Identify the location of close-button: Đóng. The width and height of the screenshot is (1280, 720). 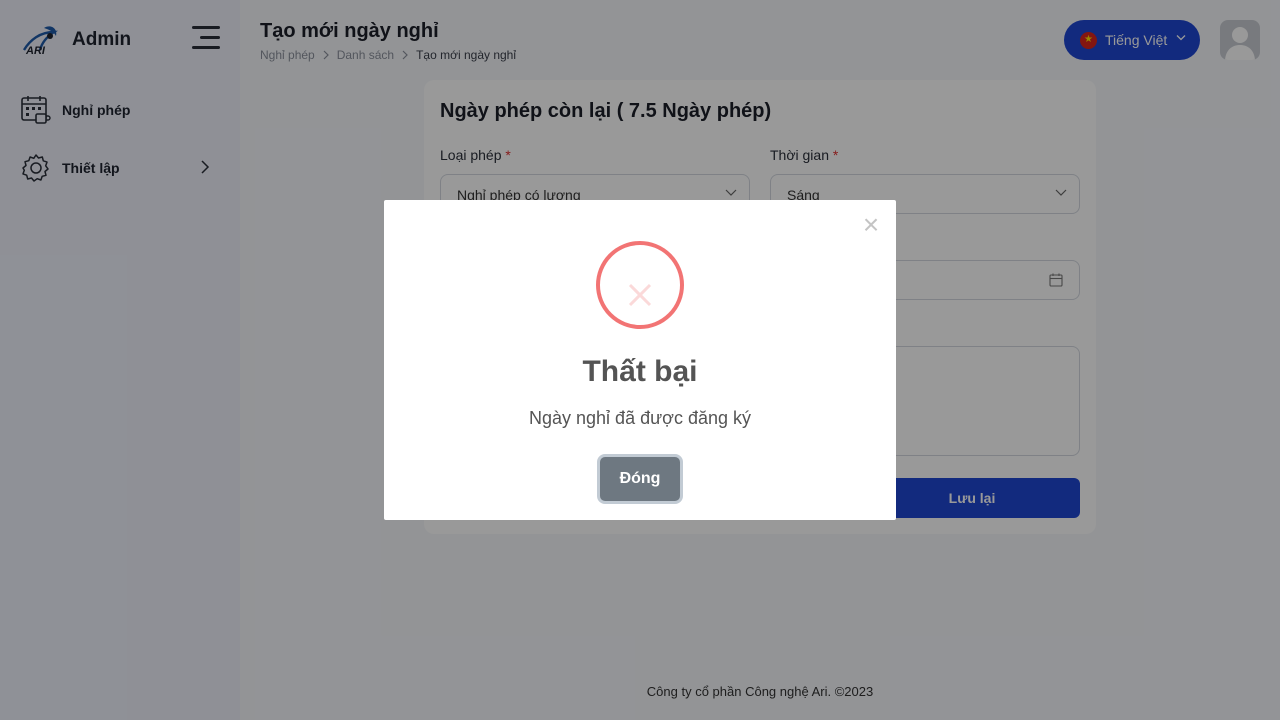
(640, 479).